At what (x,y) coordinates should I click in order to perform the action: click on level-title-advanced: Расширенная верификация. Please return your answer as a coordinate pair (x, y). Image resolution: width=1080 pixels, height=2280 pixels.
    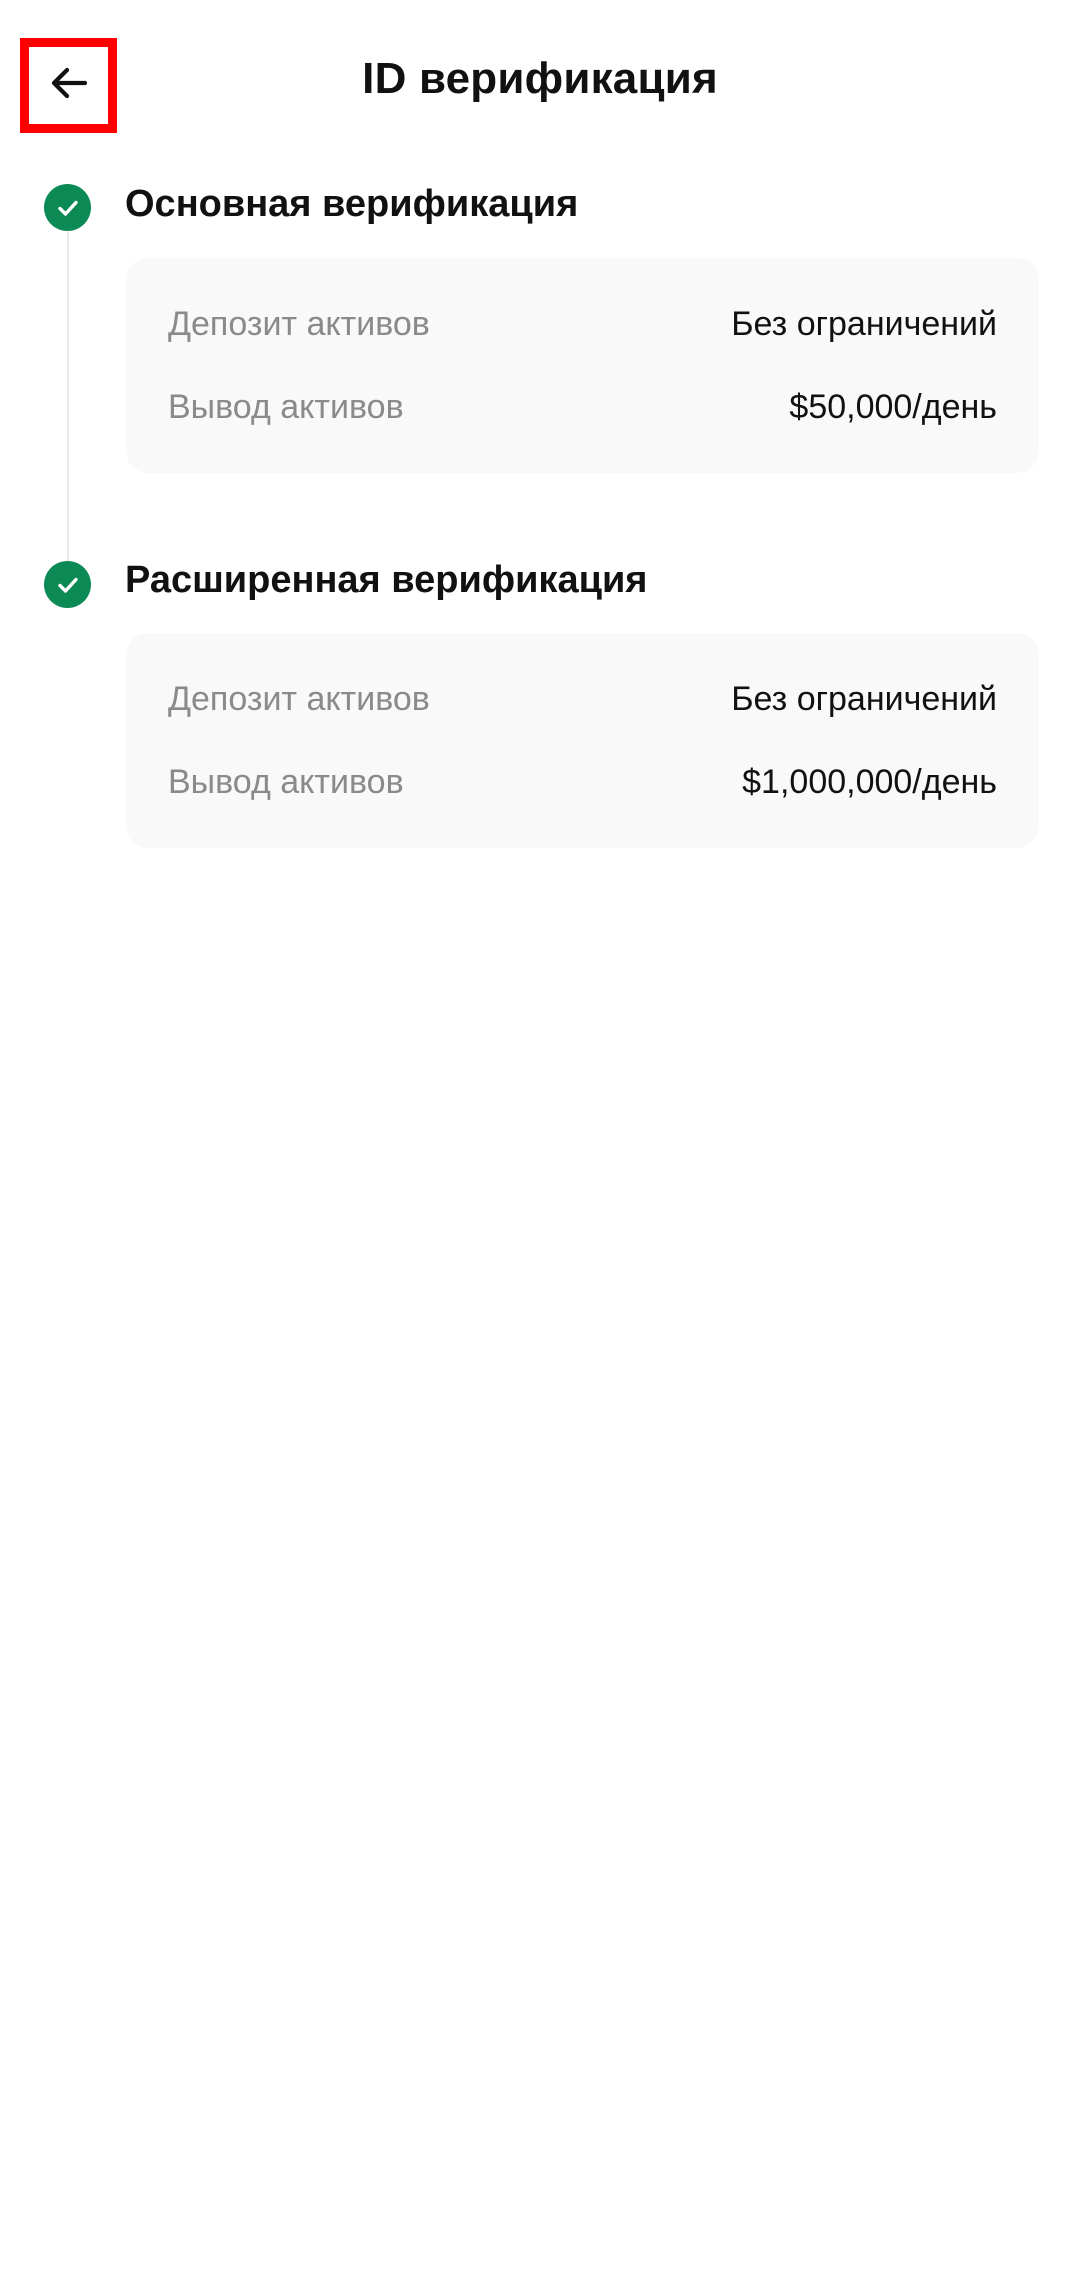
    Looking at the image, I should click on (386, 580).